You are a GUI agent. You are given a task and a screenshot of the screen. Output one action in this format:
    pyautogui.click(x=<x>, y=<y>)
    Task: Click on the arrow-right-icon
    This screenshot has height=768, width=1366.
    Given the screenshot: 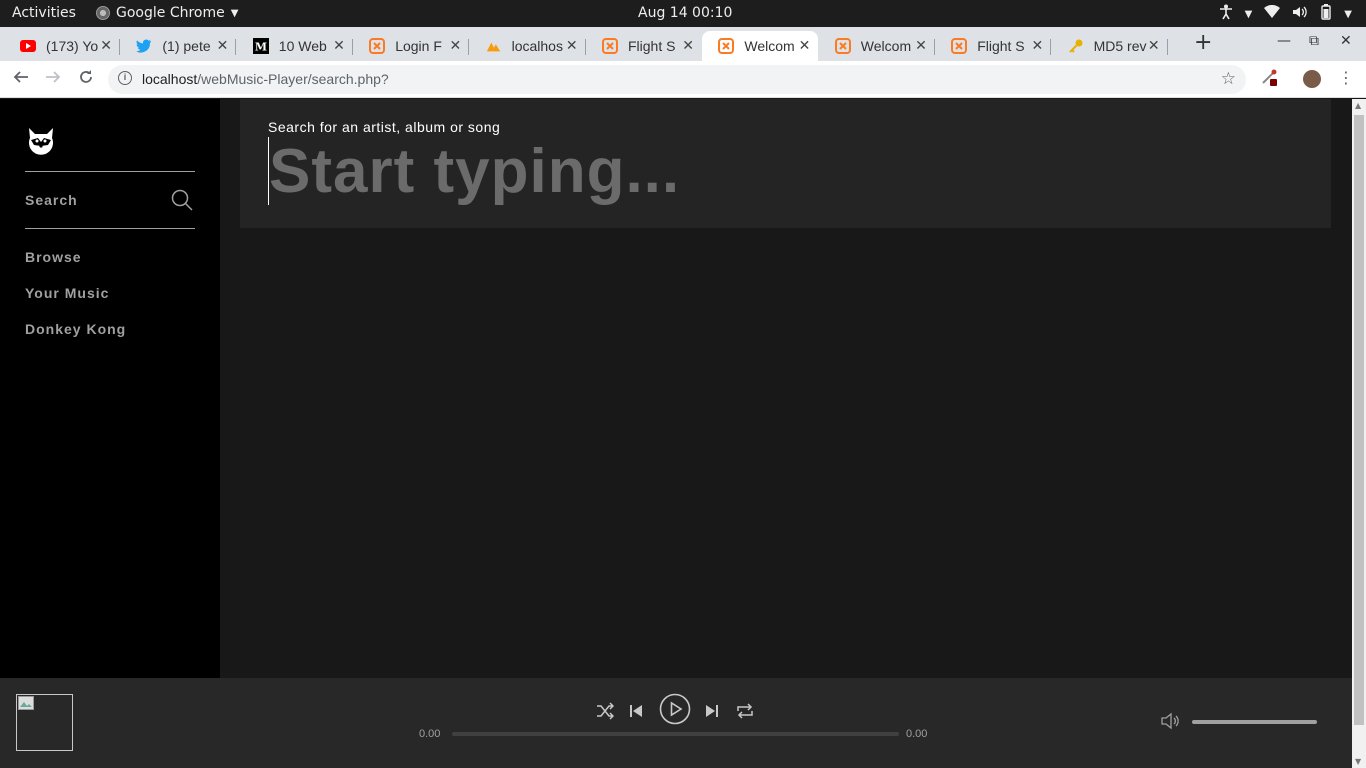 What is the action you would take?
    pyautogui.click(x=53, y=77)
    